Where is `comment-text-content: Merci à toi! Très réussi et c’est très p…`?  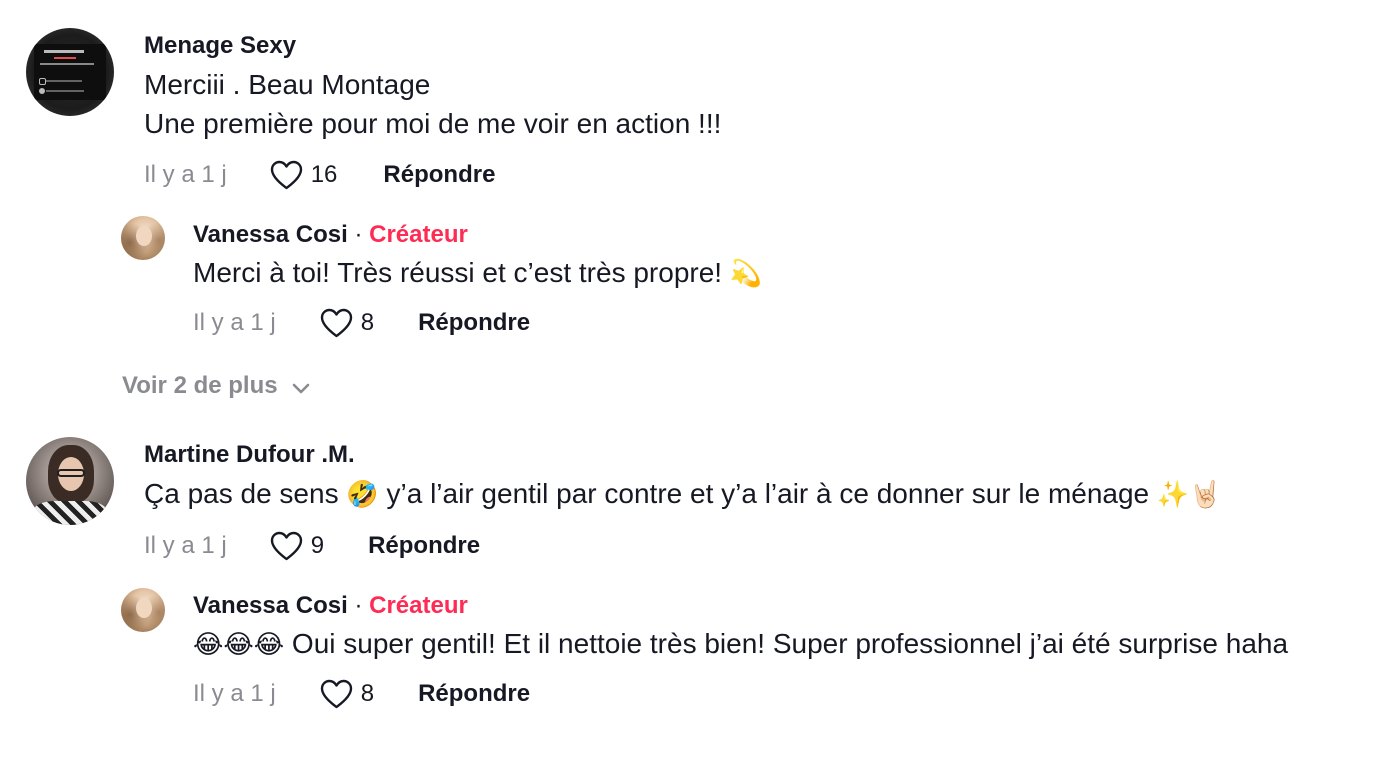
comment-text-content: Merci à toi! Très réussi et c’est très p… is located at coordinates (458, 272).